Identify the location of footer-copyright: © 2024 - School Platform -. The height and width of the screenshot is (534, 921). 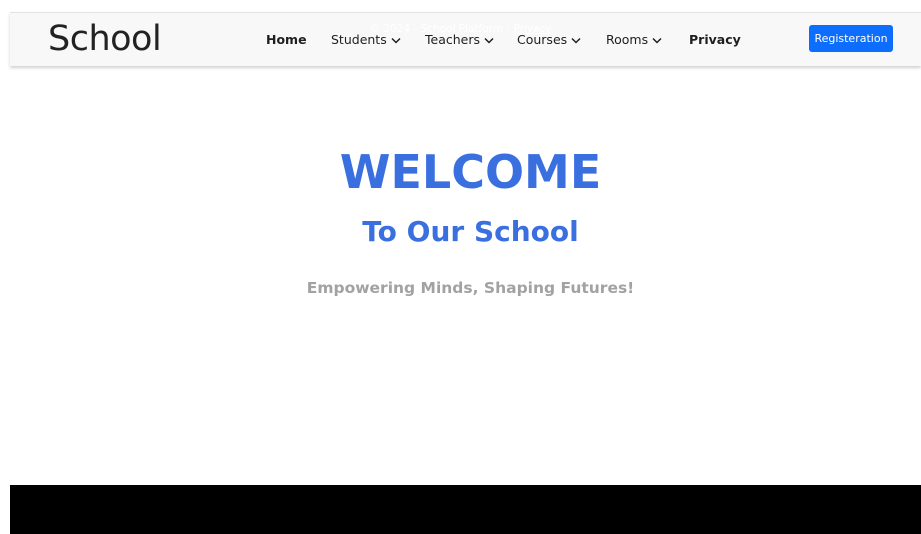
(440, 29).